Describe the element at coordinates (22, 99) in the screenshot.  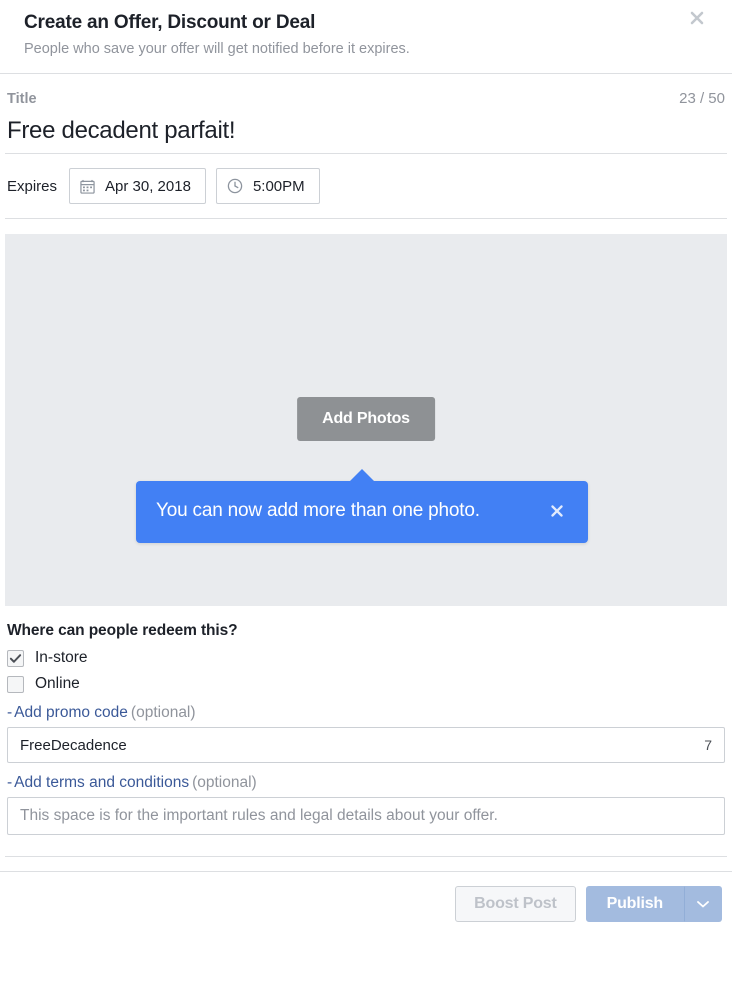
I see `title-label: Title` at that location.